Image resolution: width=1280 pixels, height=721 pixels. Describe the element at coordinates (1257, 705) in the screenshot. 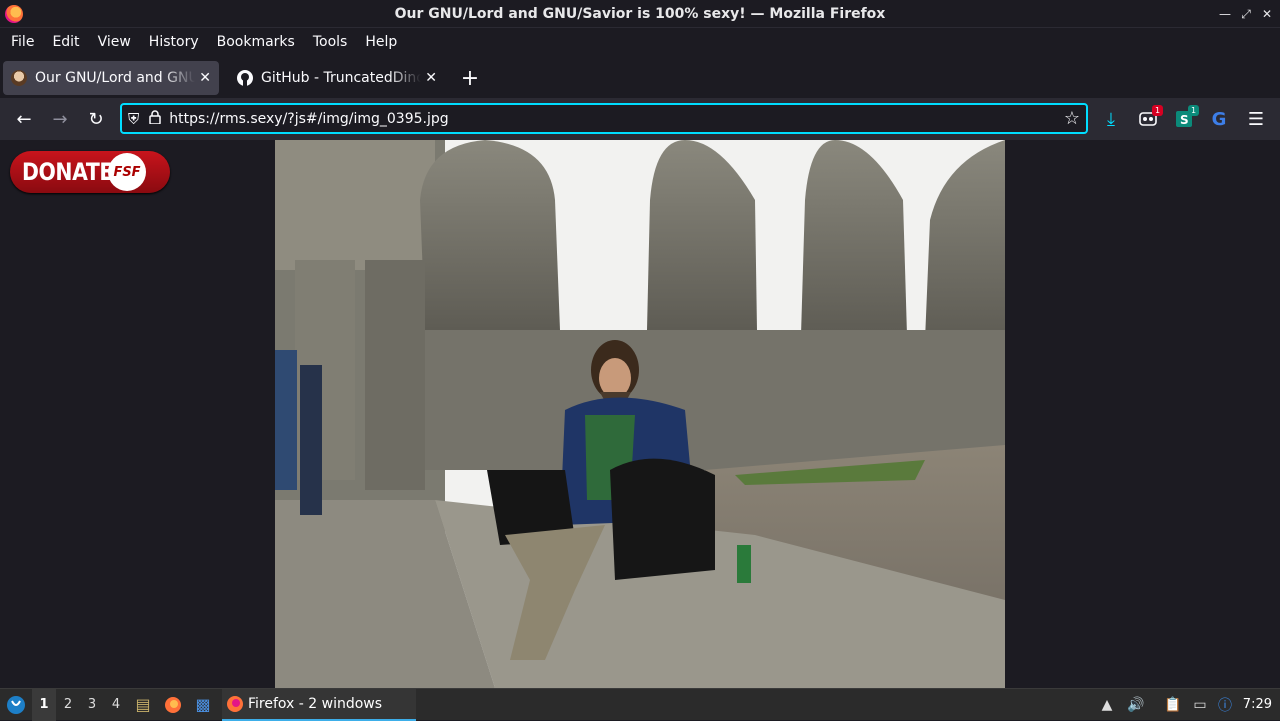

I see `clock: 7:29` at that location.